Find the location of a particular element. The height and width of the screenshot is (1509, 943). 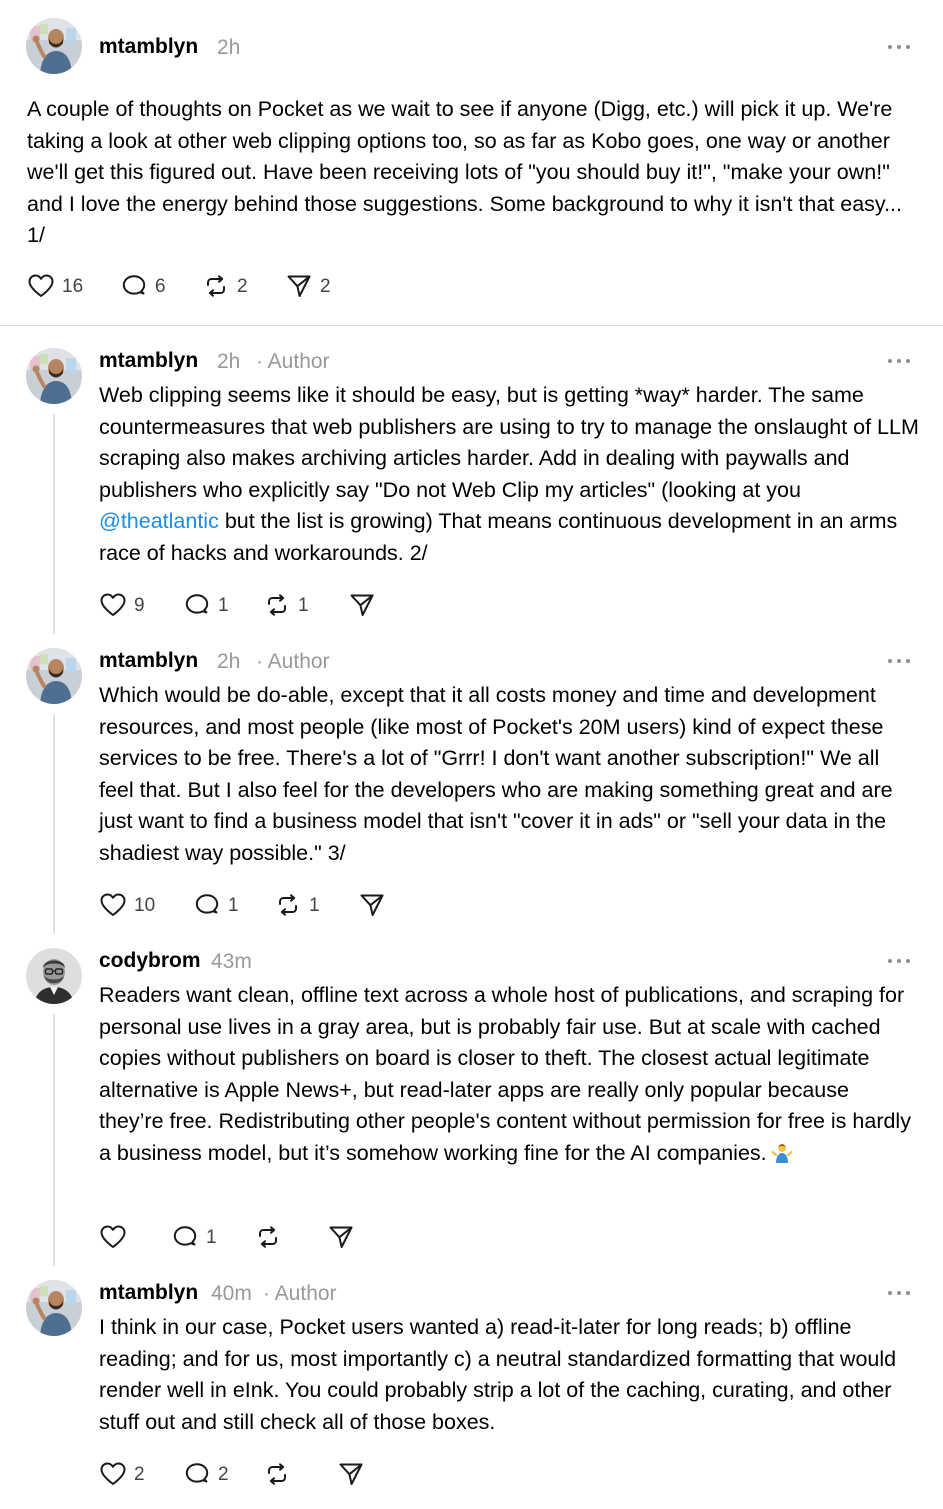

person-shrugging-emoji is located at coordinates (782, 1153).